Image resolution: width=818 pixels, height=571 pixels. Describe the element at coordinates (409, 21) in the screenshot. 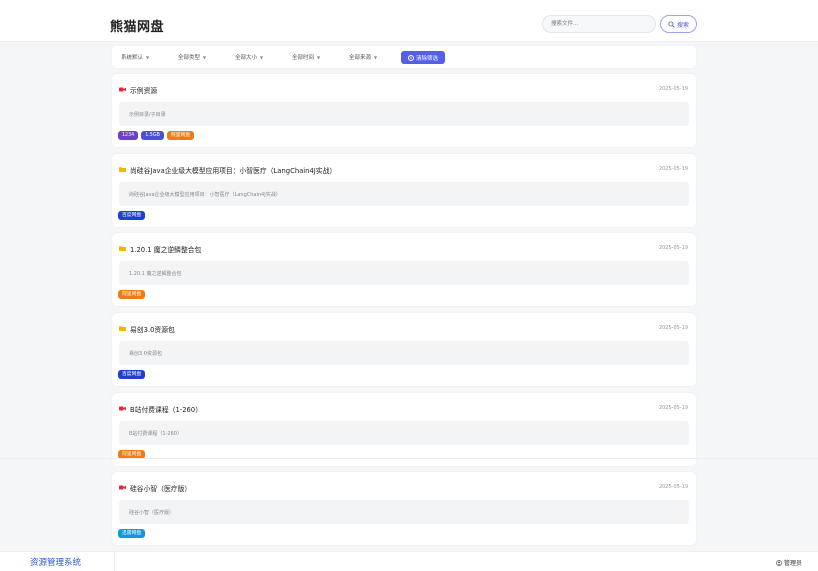

I see `top-bar: 熊猫网盘 搜索` at that location.